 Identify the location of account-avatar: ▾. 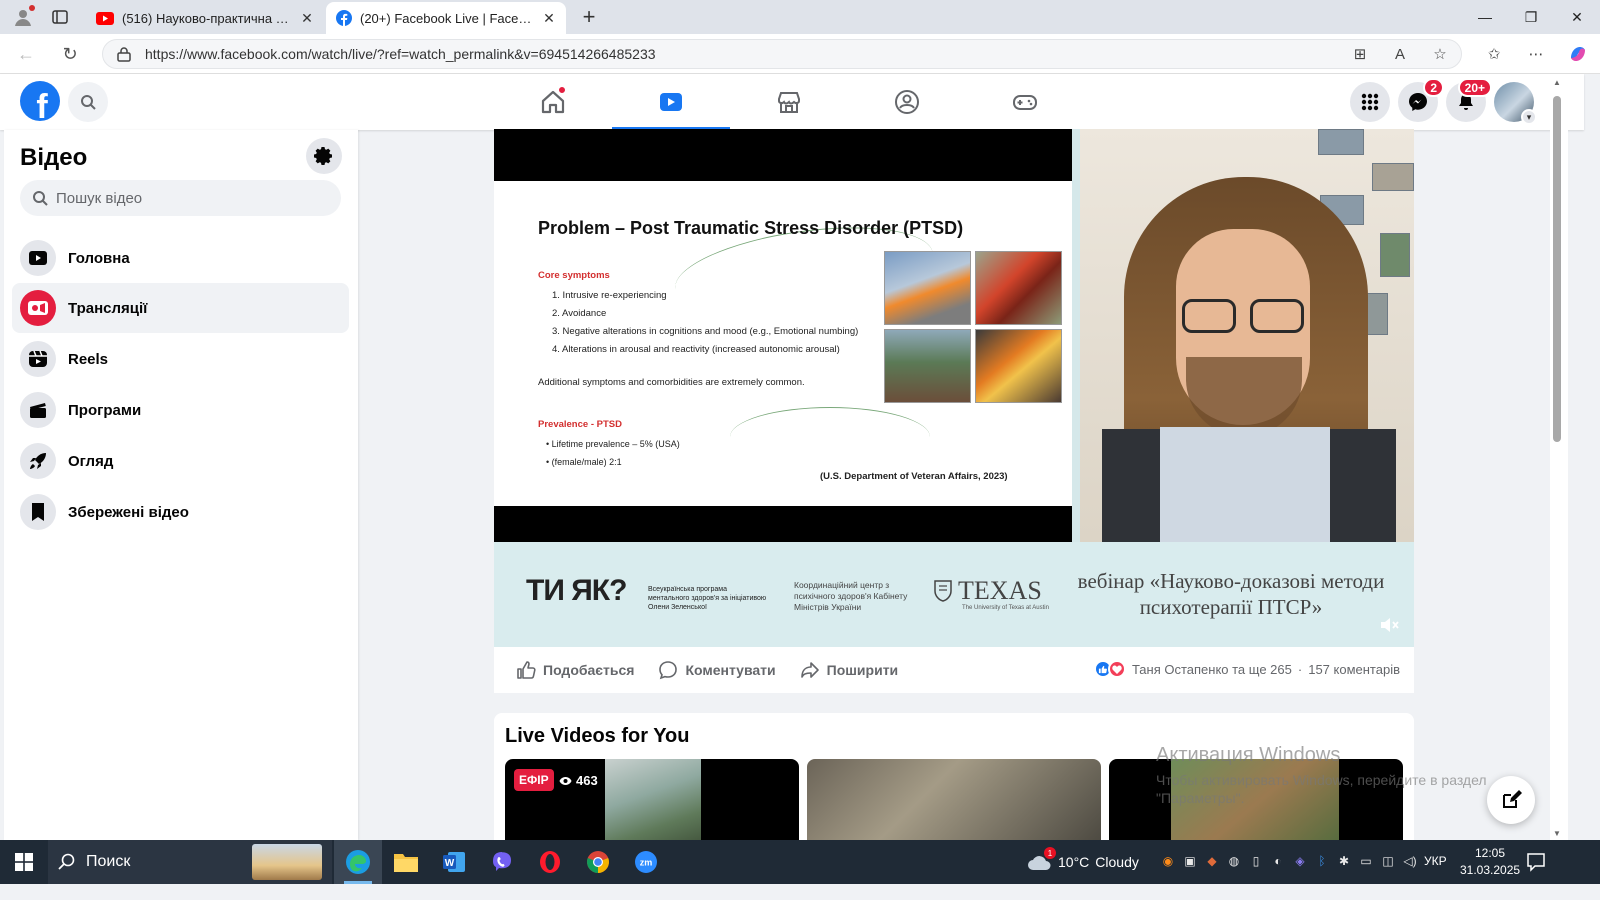
(1515, 103).